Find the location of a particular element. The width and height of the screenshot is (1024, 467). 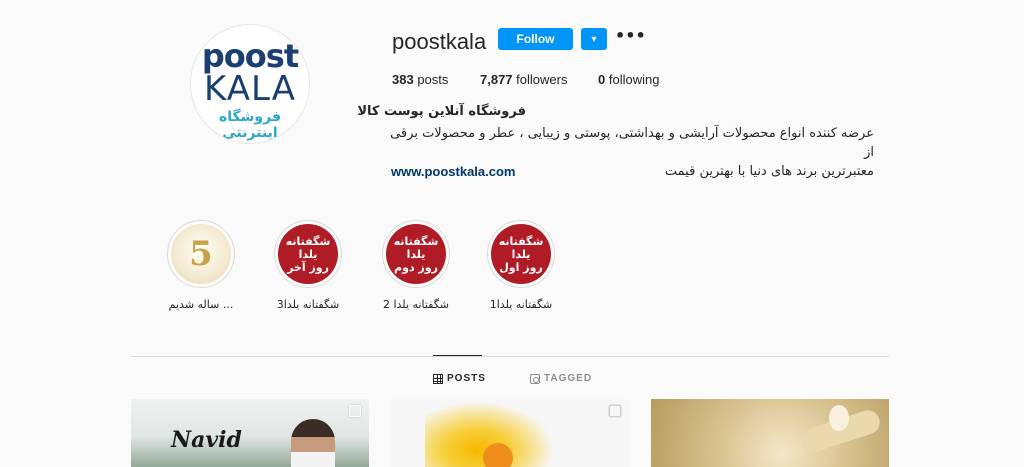

highlight-item: 5 ... ساله شدیم is located at coordinates (201, 265).